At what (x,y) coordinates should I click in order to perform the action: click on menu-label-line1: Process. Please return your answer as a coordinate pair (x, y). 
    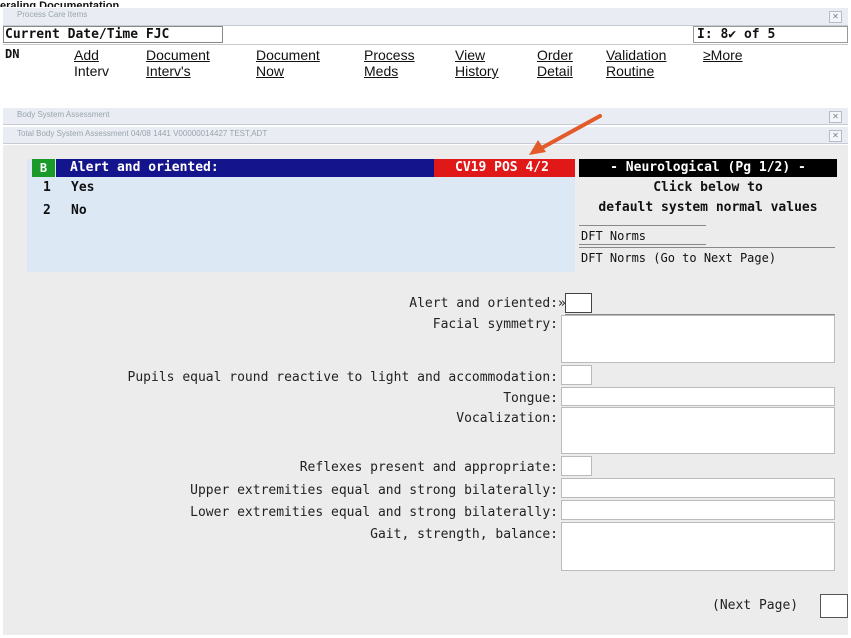
    Looking at the image, I should click on (389, 55).